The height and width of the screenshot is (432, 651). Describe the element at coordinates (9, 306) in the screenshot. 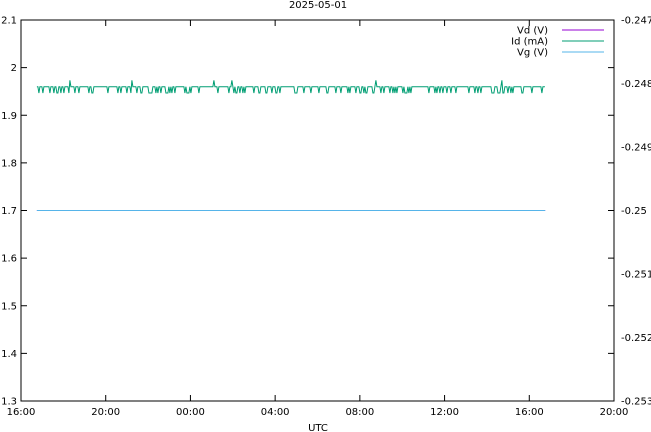

I see `y-tick-label: 1.5` at that location.